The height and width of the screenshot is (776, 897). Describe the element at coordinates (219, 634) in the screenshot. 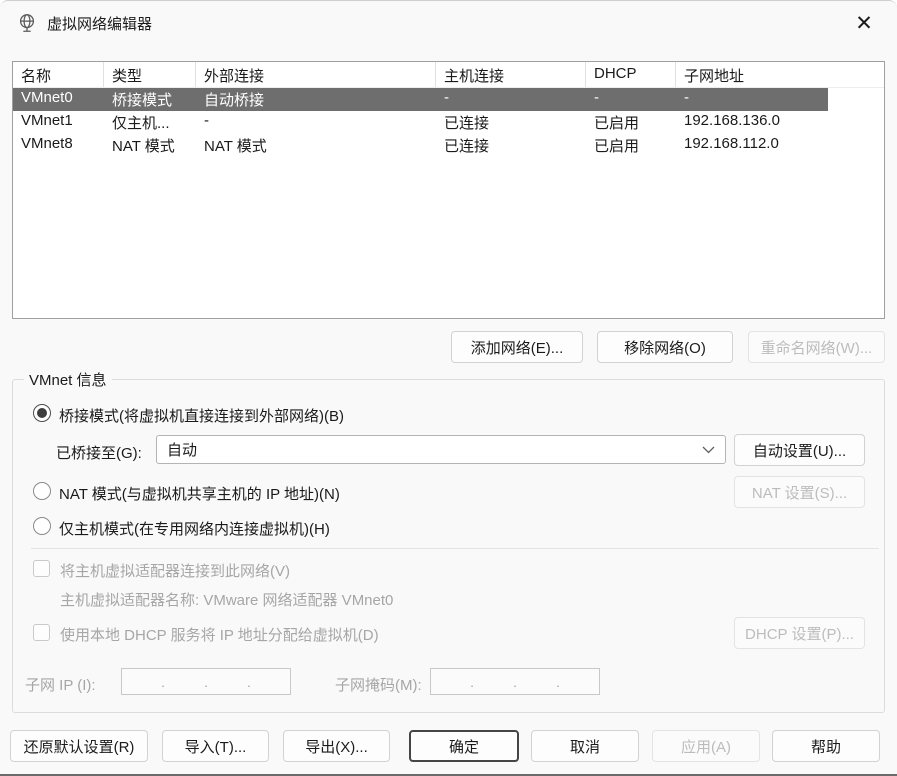

I see `use-local-dhcp-label: 使用本地 DHCP 服务将 IP 地址分配给虚拟机(D)` at that location.